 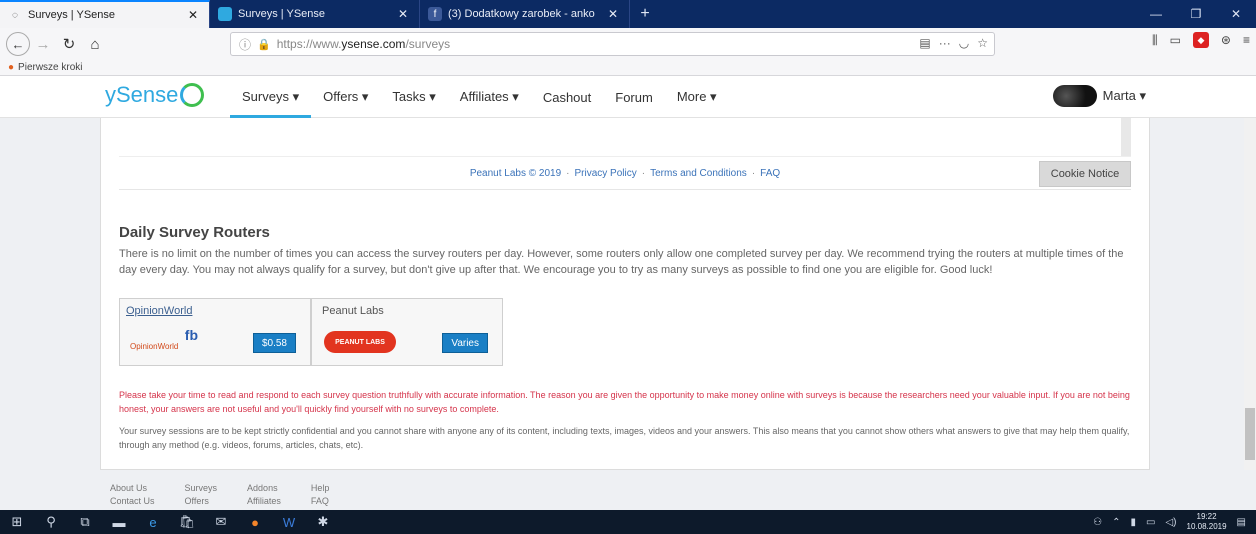 I want to click on network-icon: ▮, so click(x=1134, y=522).